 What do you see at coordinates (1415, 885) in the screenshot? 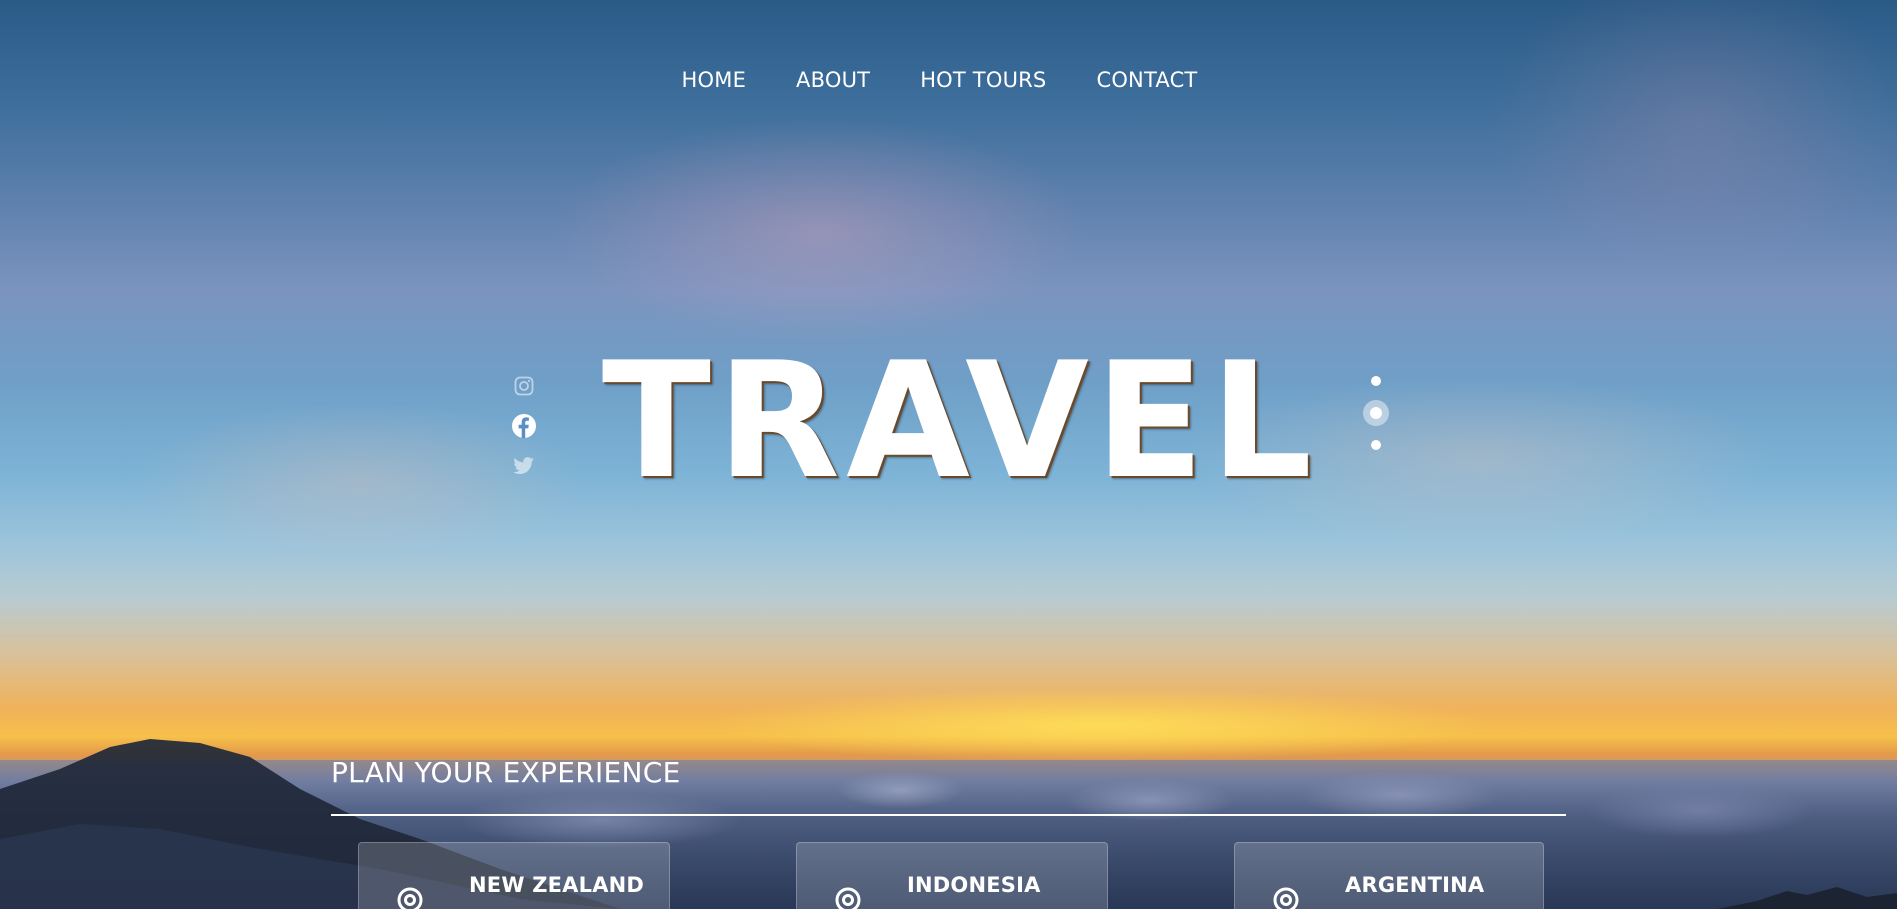
I see `destination-name: ARGENTINA` at bounding box center [1415, 885].